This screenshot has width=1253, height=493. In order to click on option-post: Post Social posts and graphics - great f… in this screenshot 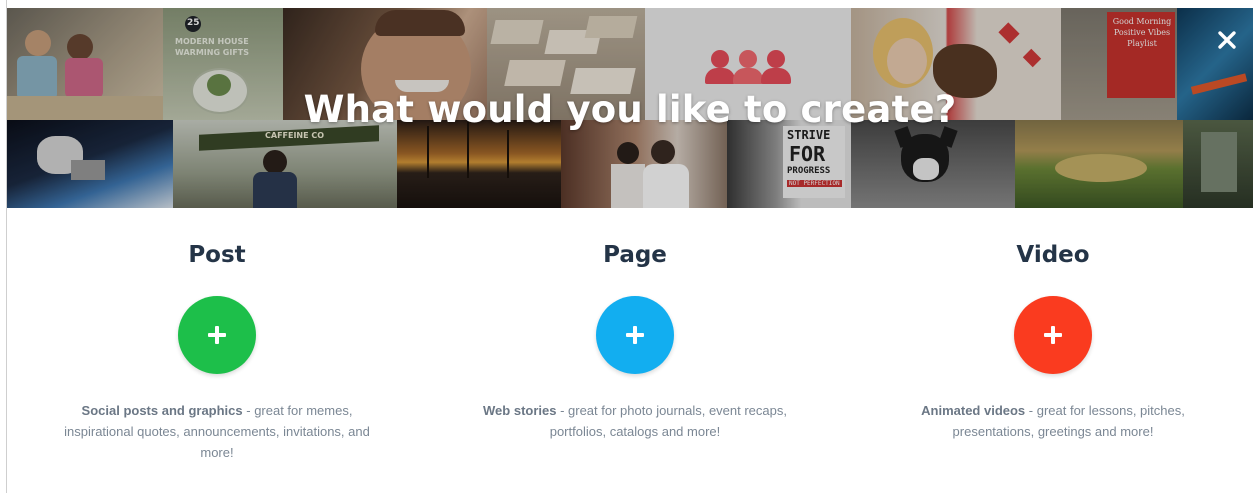, I will do `click(217, 351)`.